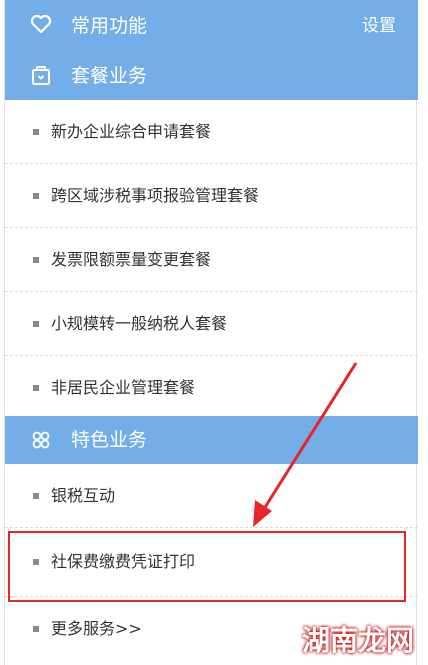 The width and height of the screenshot is (428, 665). I want to click on more-services-link: 更多服务>>, so click(96, 628).